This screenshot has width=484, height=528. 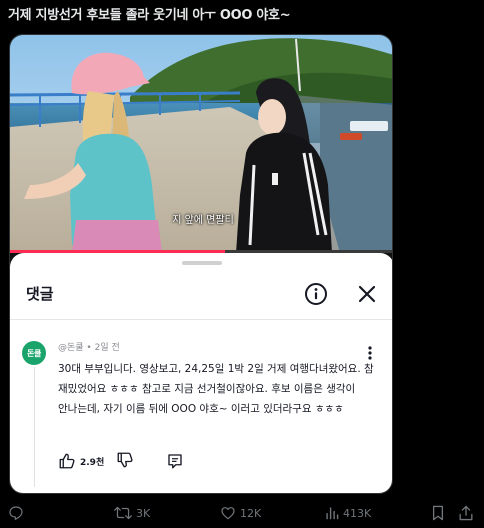 I want to click on retweet-action: 3K, so click(x=132, y=513).